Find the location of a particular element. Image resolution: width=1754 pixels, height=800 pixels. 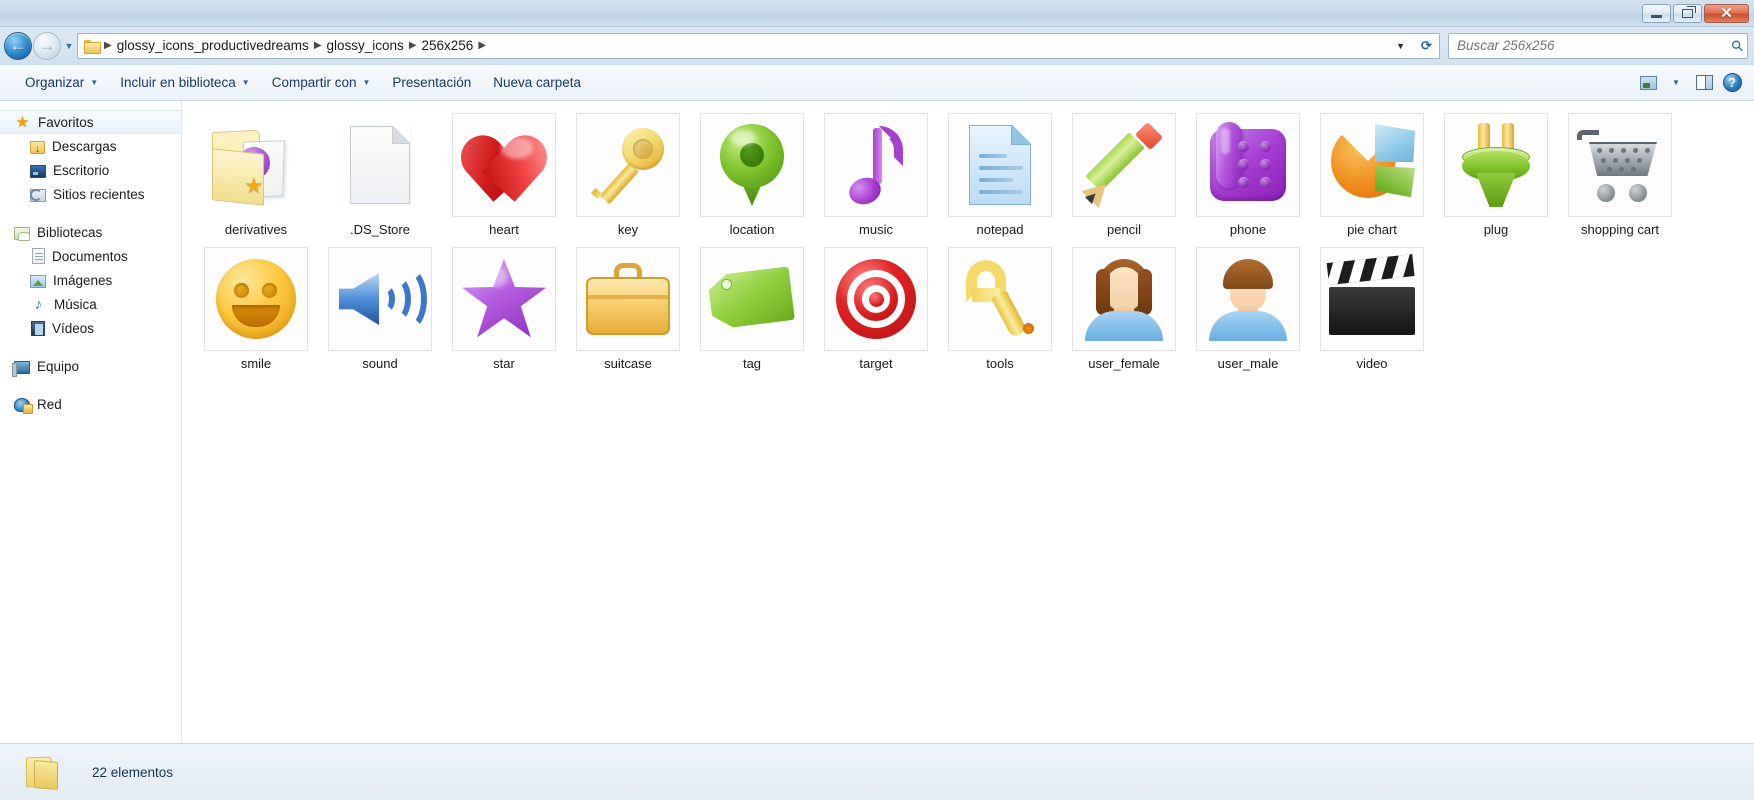

file-item: location is located at coordinates (752, 180).